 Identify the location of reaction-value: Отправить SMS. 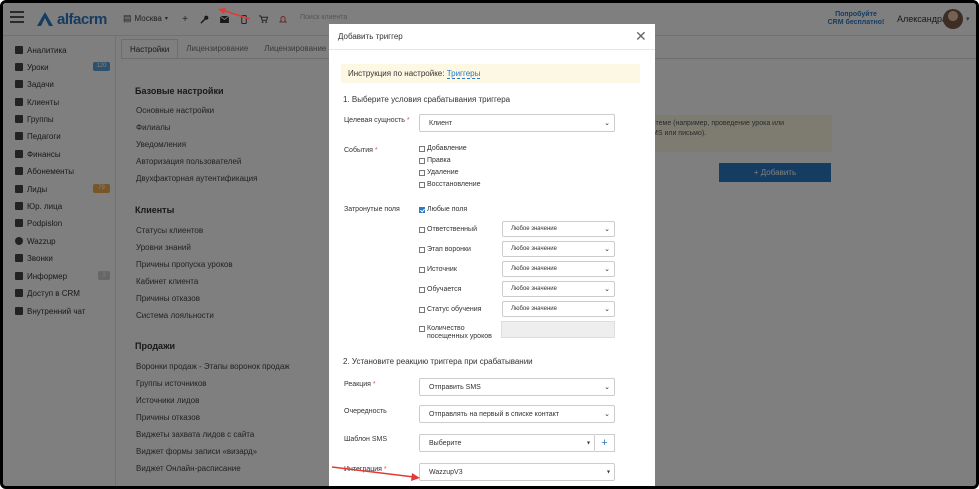
(455, 387).